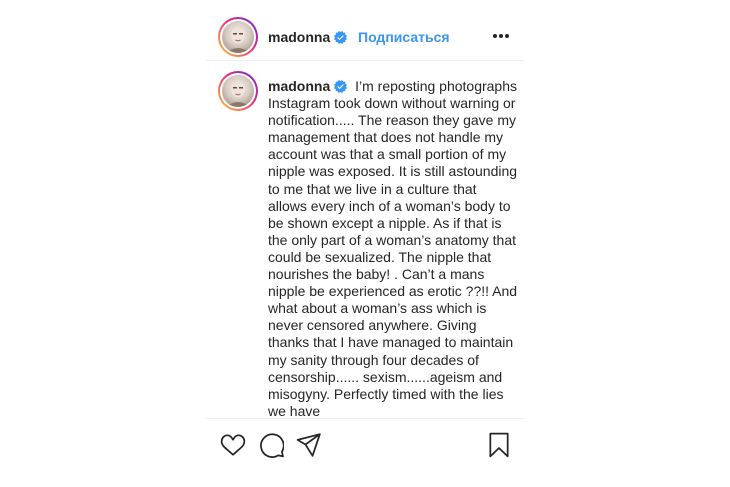  What do you see at coordinates (365, 418) in the screenshot?
I see `actions-divider` at bounding box center [365, 418].